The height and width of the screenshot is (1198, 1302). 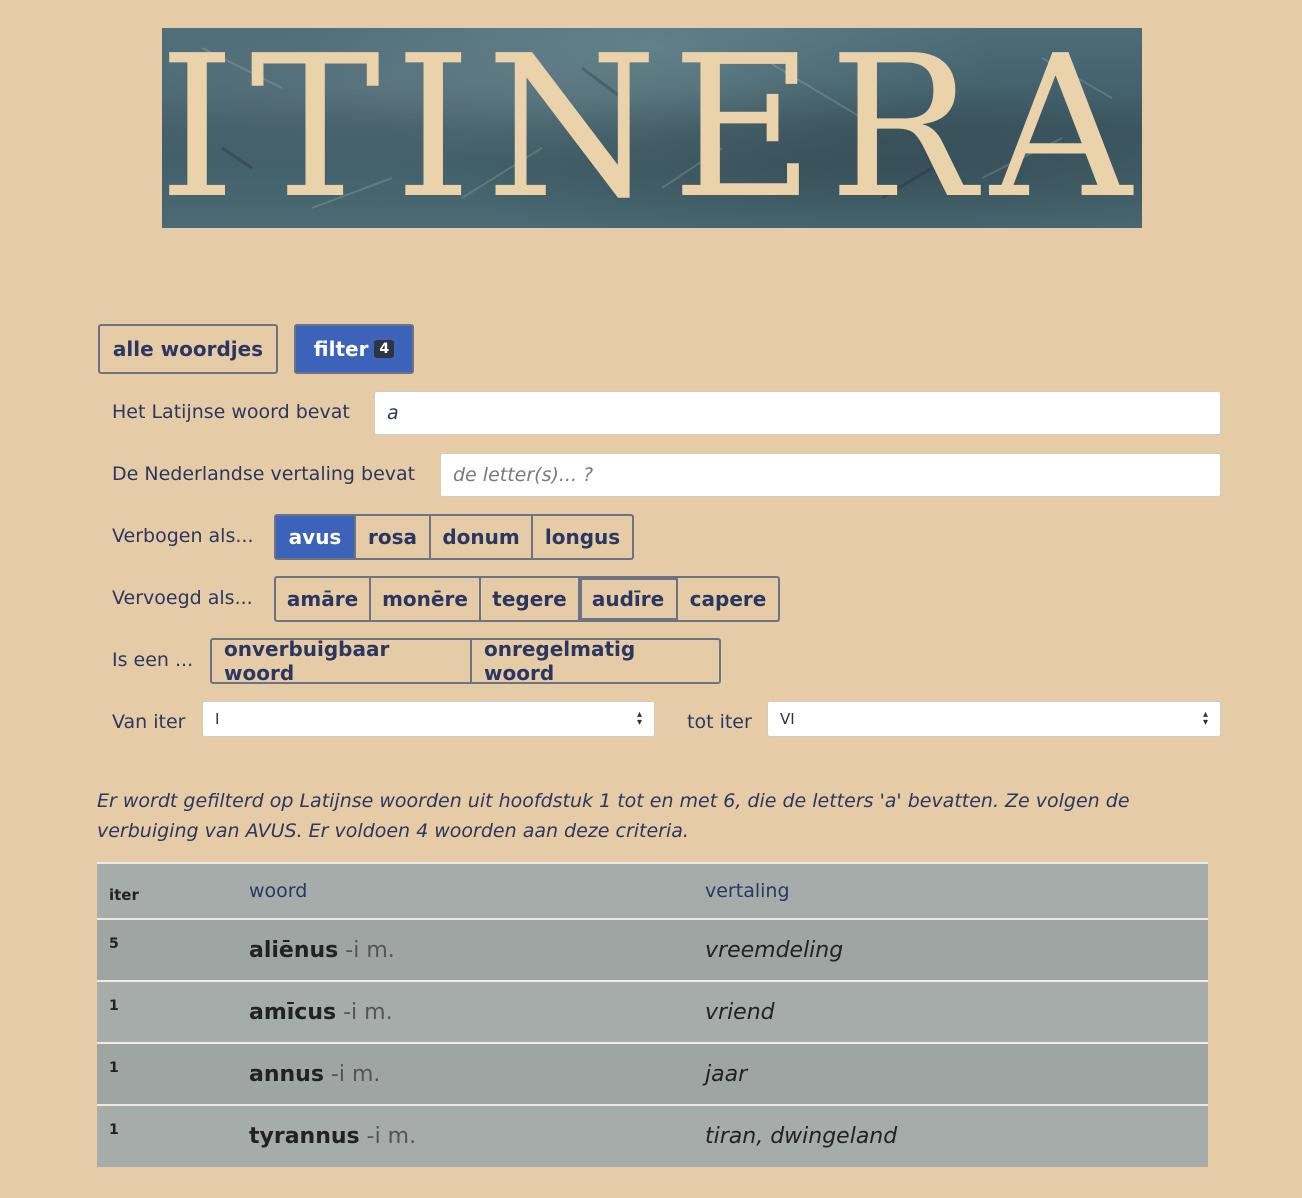 I want to click on row-word: tyrannus -i m., so click(x=465, y=1136).